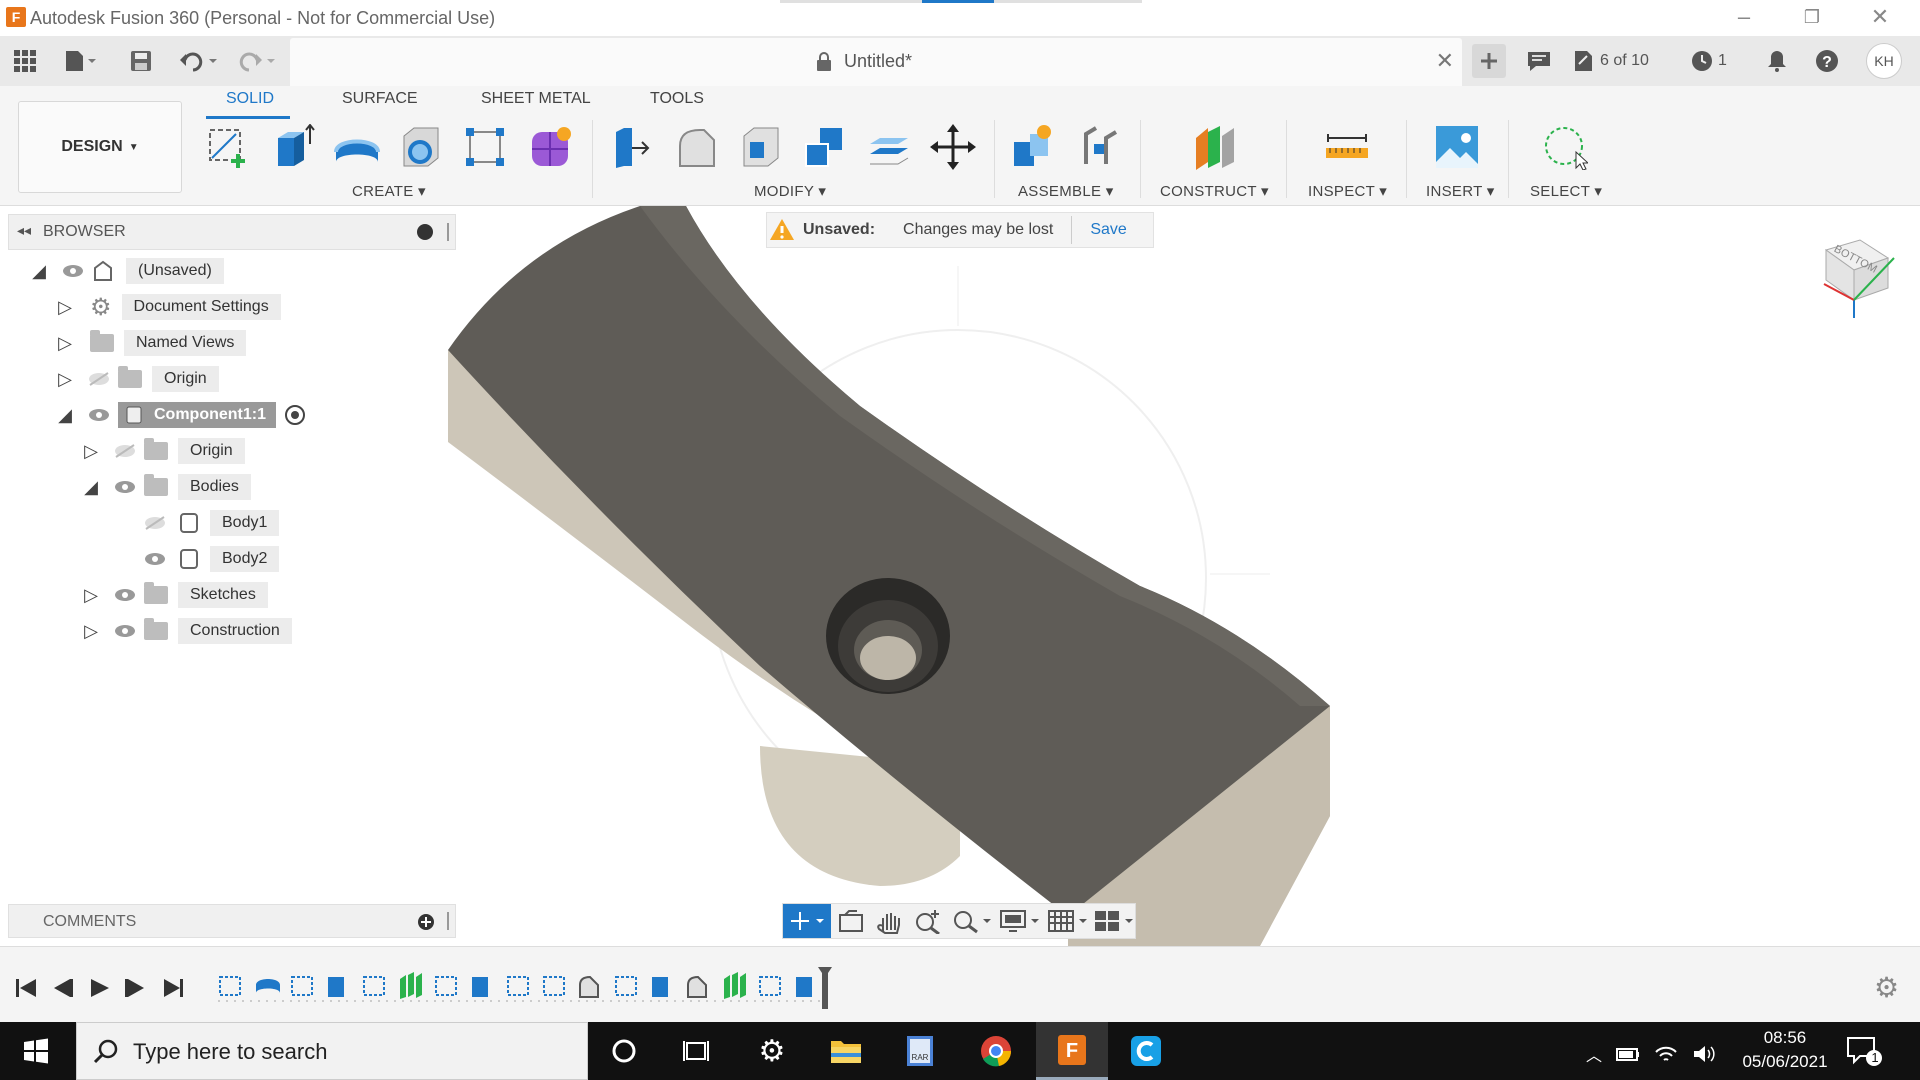 This screenshot has width=1920, height=1080. Describe the element at coordinates (1457, 147) in the screenshot. I see `insert-image-icon` at that location.